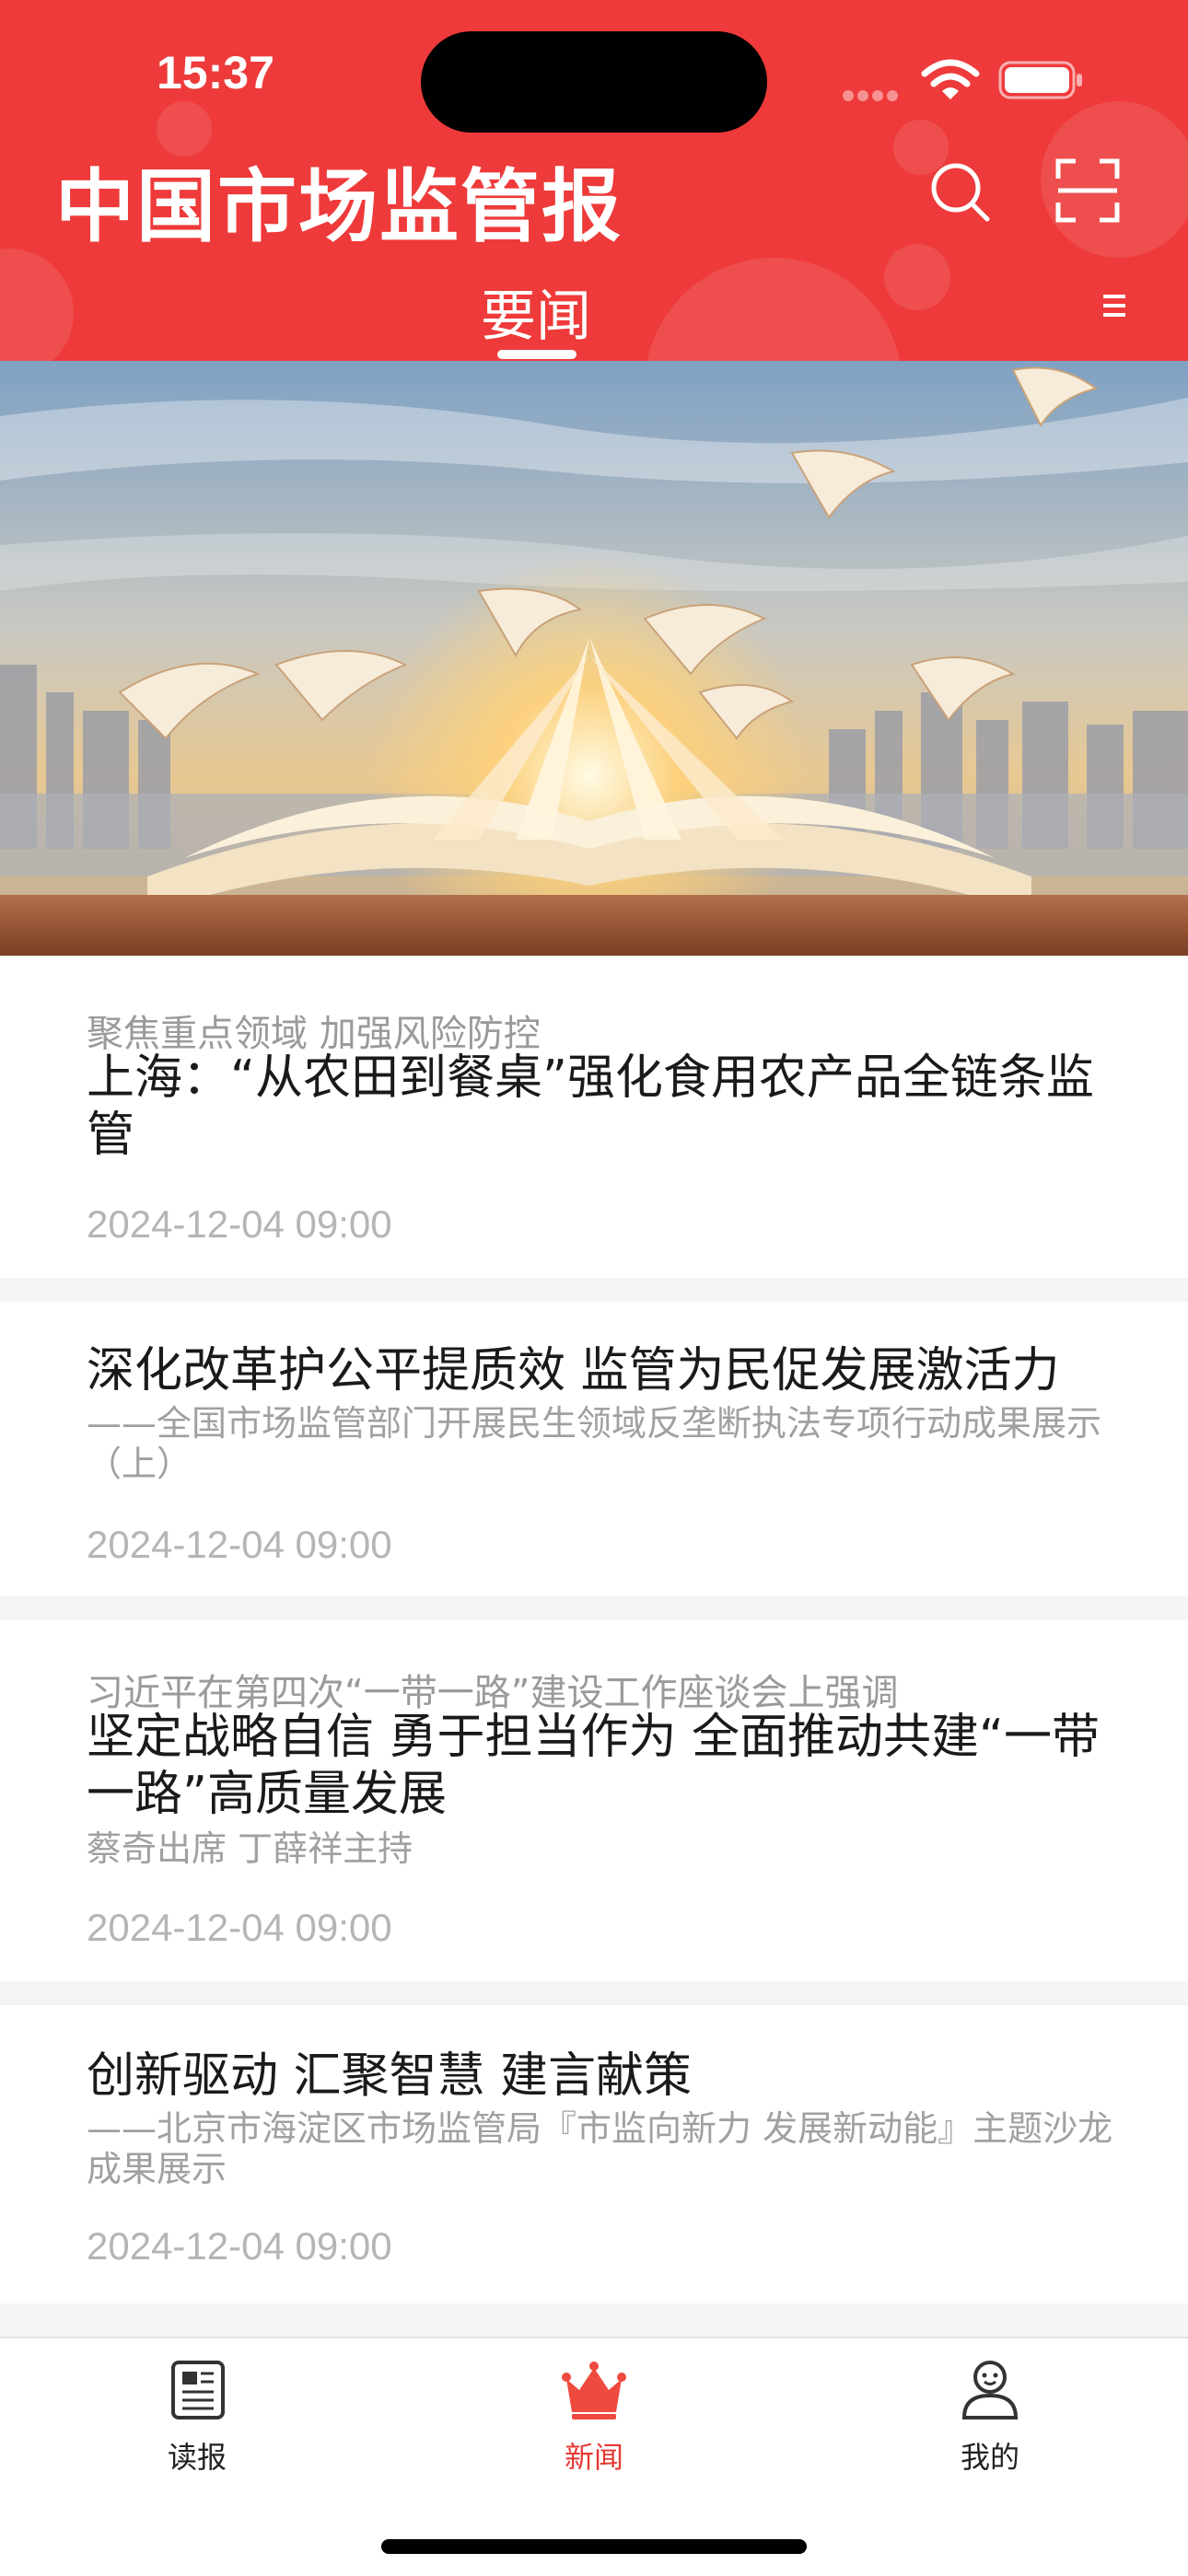 The height and width of the screenshot is (2576, 1188). I want to click on news-headline: 深化改革护公平提质效 监管为民促发展激活力, so click(607, 1370).